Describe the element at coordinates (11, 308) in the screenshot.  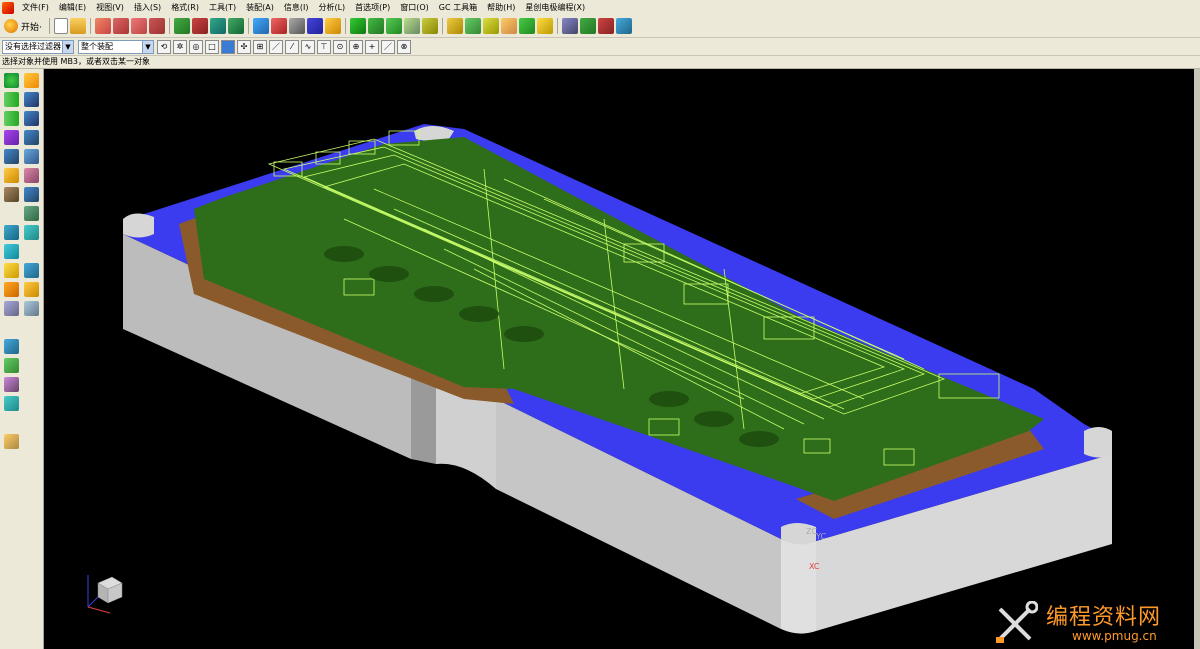
I see `crosshair-icon` at that location.